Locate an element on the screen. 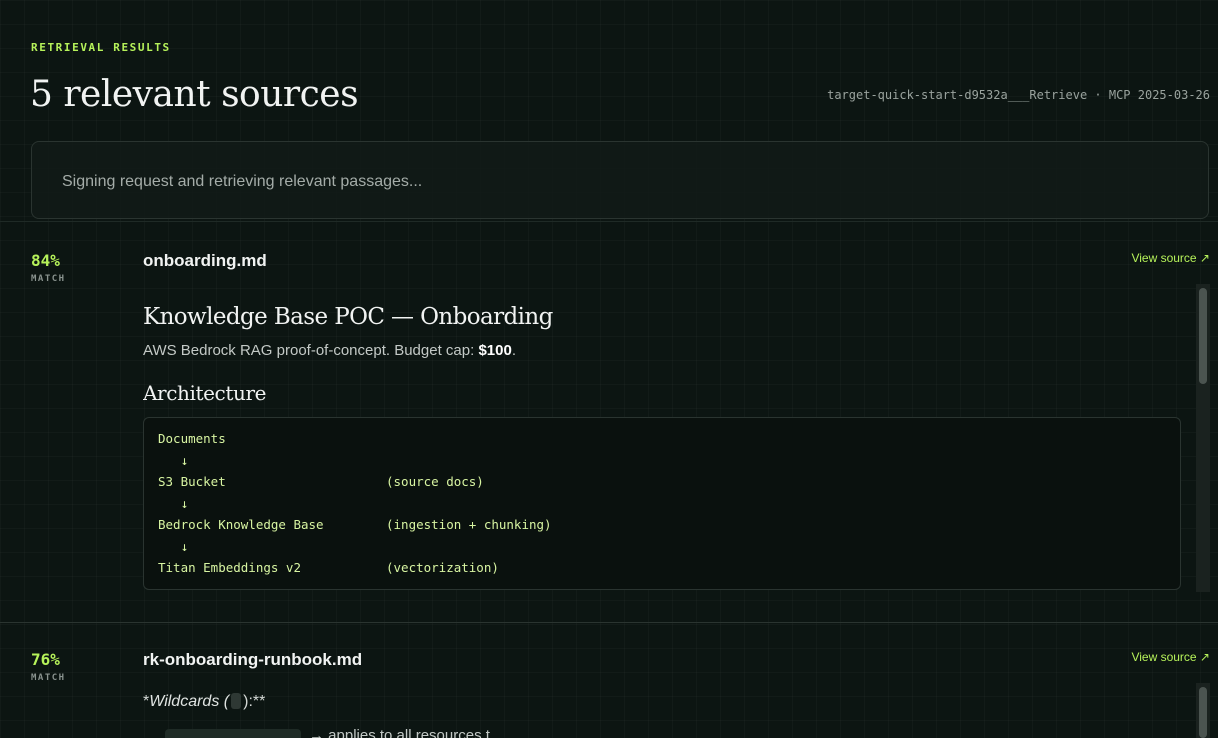 This screenshot has height=738, width=1218. doc-line: *Wildcards ():** is located at coordinates (204, 701).